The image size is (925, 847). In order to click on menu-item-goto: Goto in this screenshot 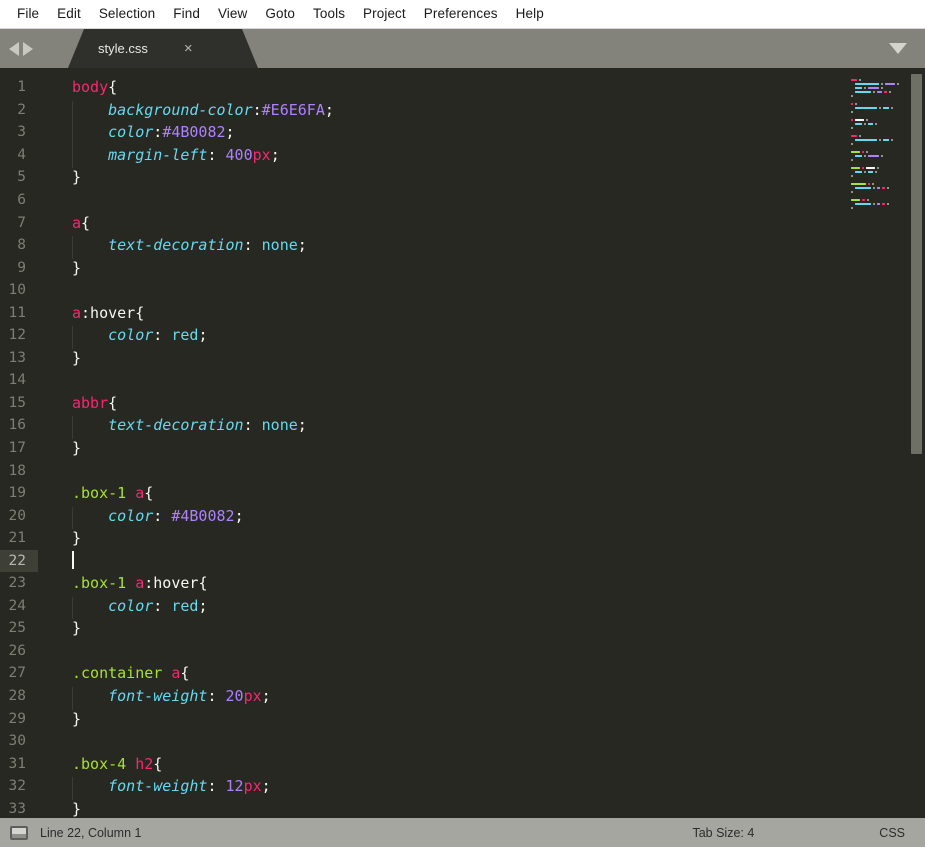, I will do `click(280, 14)`.